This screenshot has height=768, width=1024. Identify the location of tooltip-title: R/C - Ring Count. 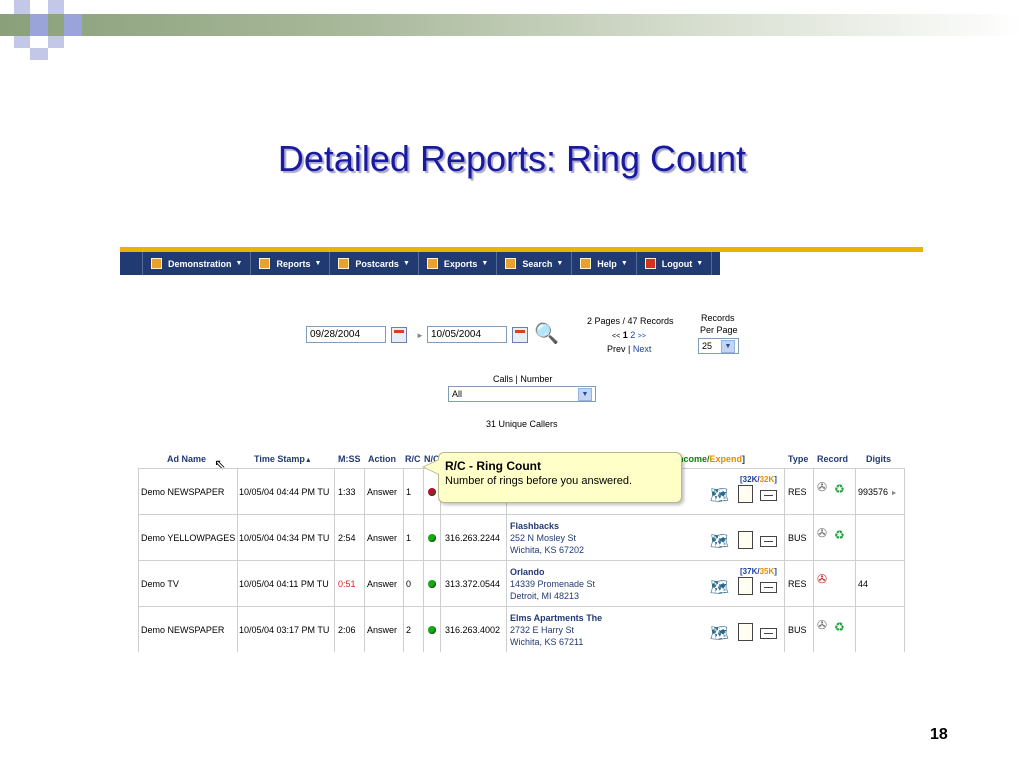
(493, 466).